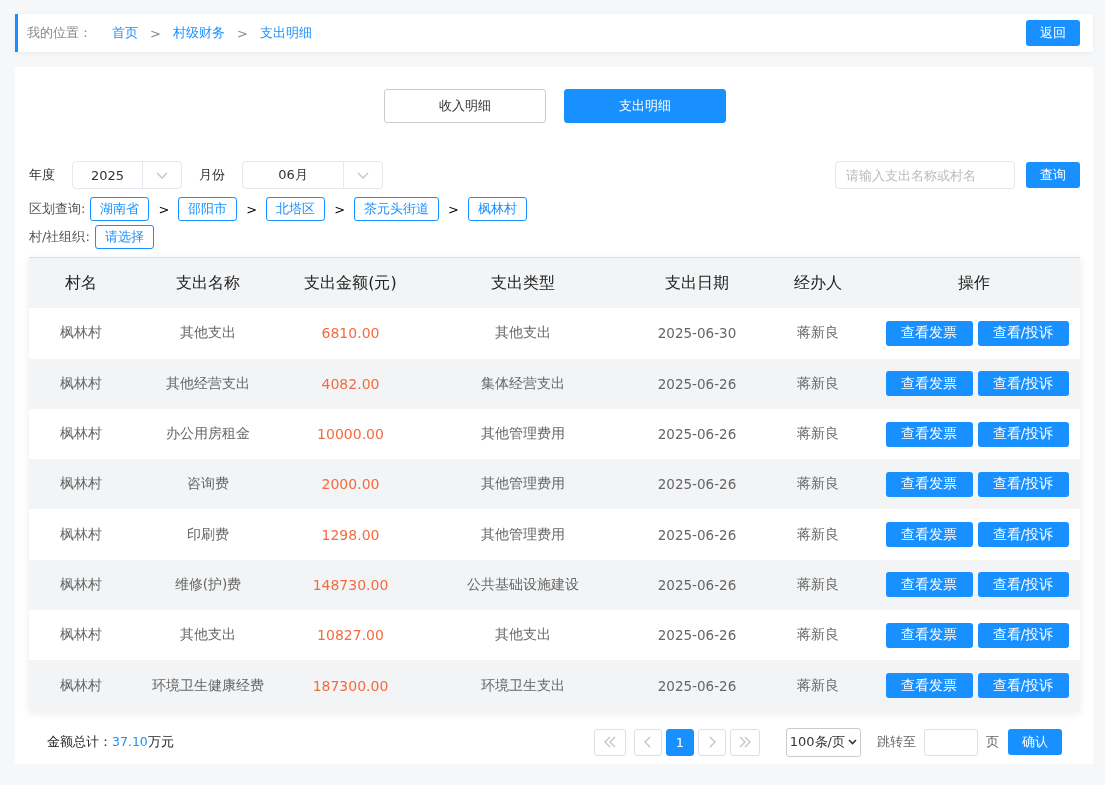 The image size is (1105, 785). Describe the element at coordinates (296, 209) in the screenshot. I see `region-chip: 北塔区` at that location.